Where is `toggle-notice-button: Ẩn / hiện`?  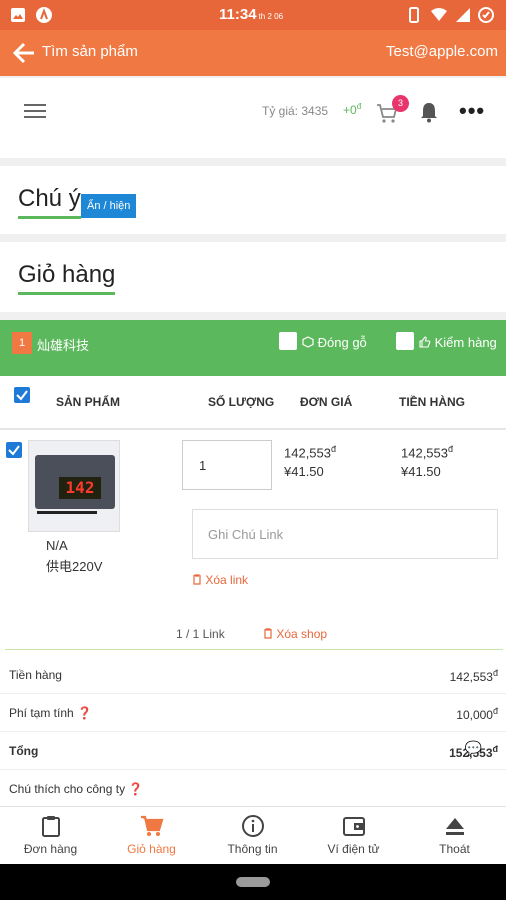 toggle-notice-button: Ẩn / hiện is located at coordinates (109, 206).